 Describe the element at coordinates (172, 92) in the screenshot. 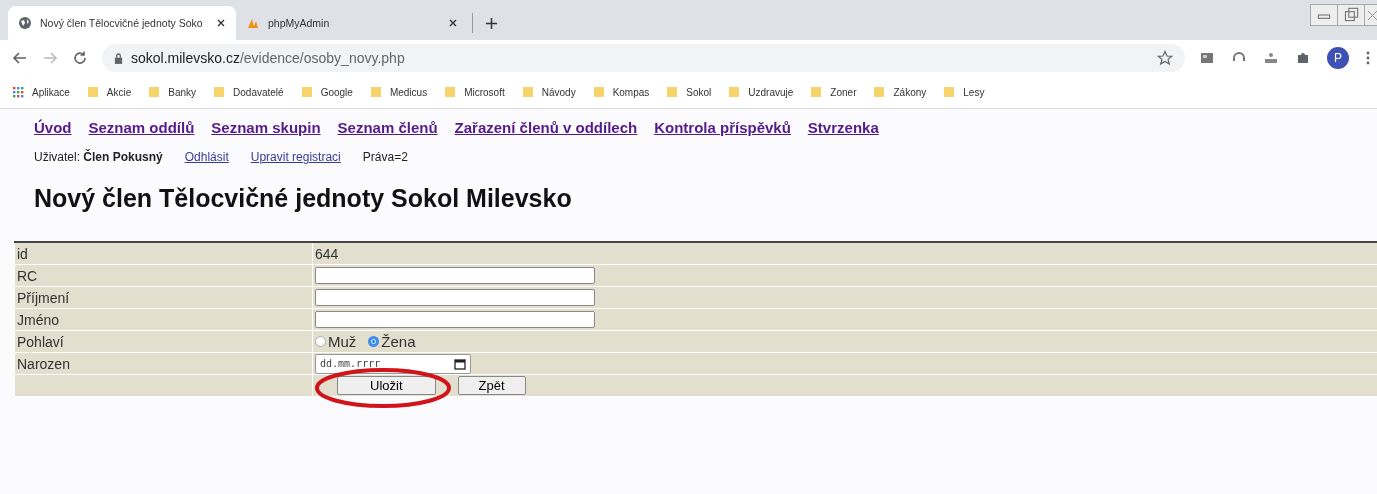

I see `bookmark: Banky` at that location.